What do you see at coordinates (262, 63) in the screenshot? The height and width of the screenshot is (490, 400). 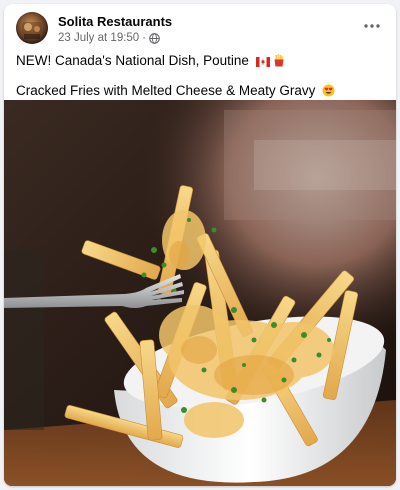 I see `canada-flag-emoji` at bounding box center [262, 63].